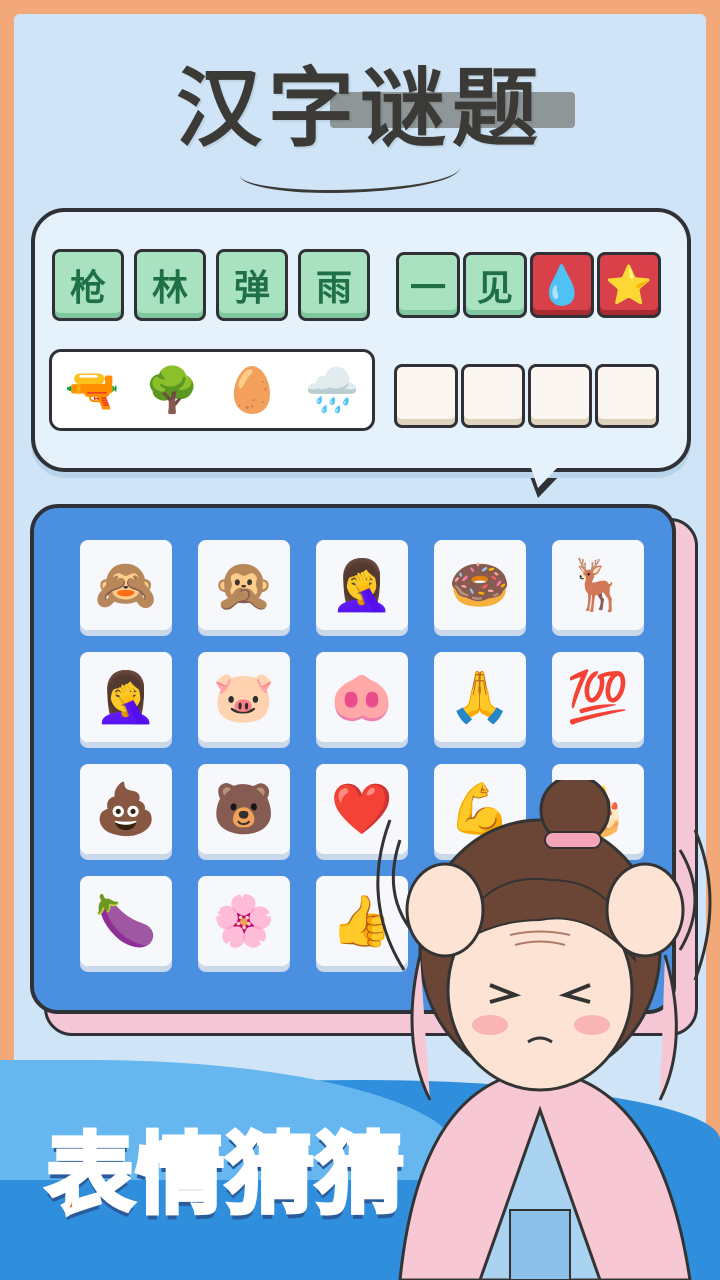 The width and height of the screenshot is (720, 1280). Describe the element at coordinates (126, 585) in the screenshot. I see `emoji-option: 🙈` at that location.